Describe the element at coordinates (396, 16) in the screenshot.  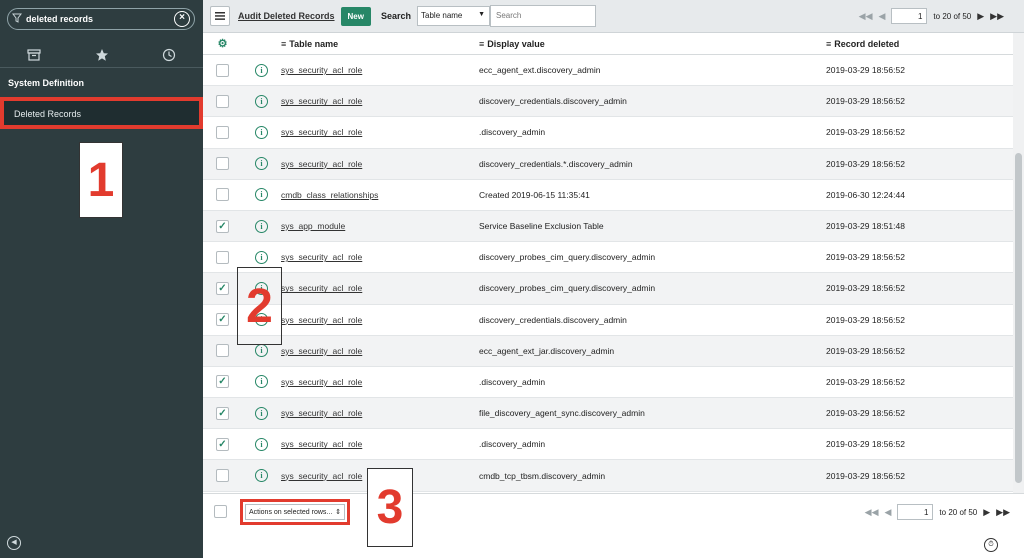
I see `search-label: Search` at that location.